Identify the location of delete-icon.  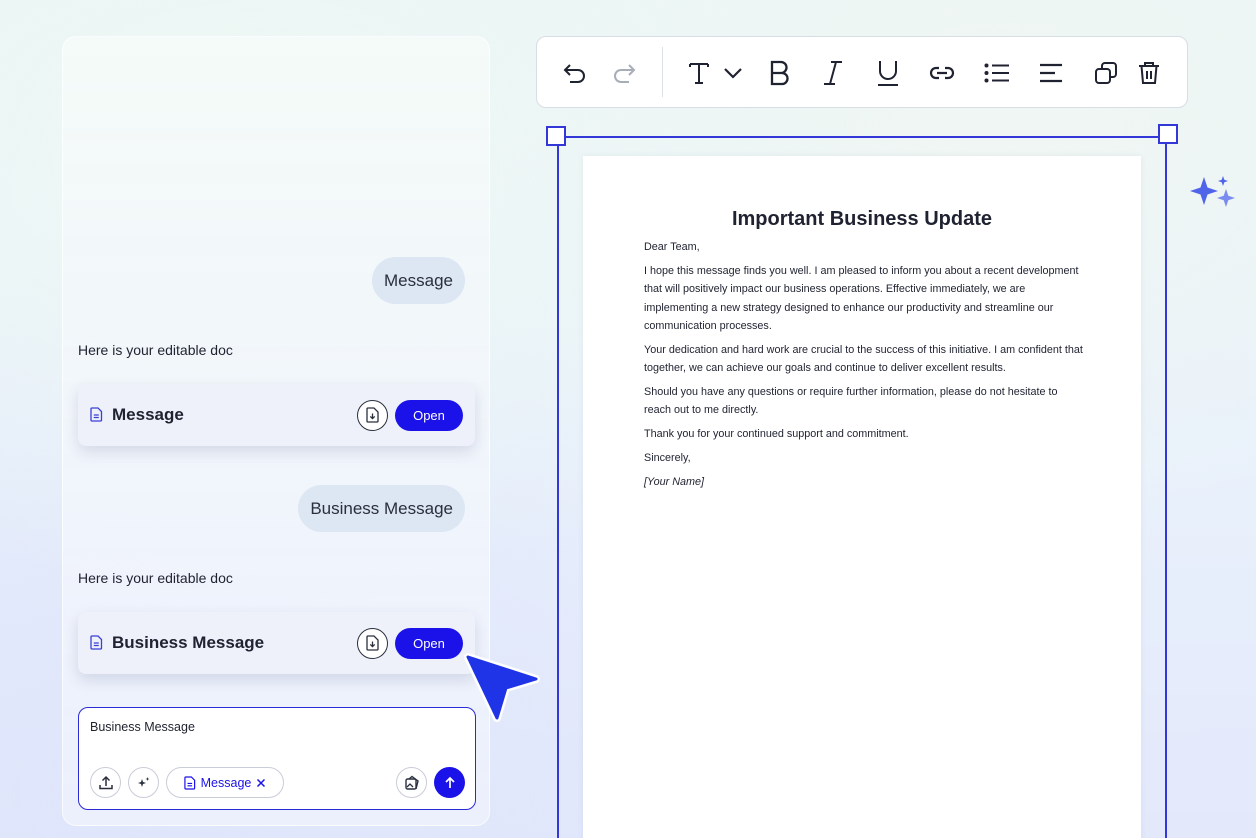
(1149, 73).